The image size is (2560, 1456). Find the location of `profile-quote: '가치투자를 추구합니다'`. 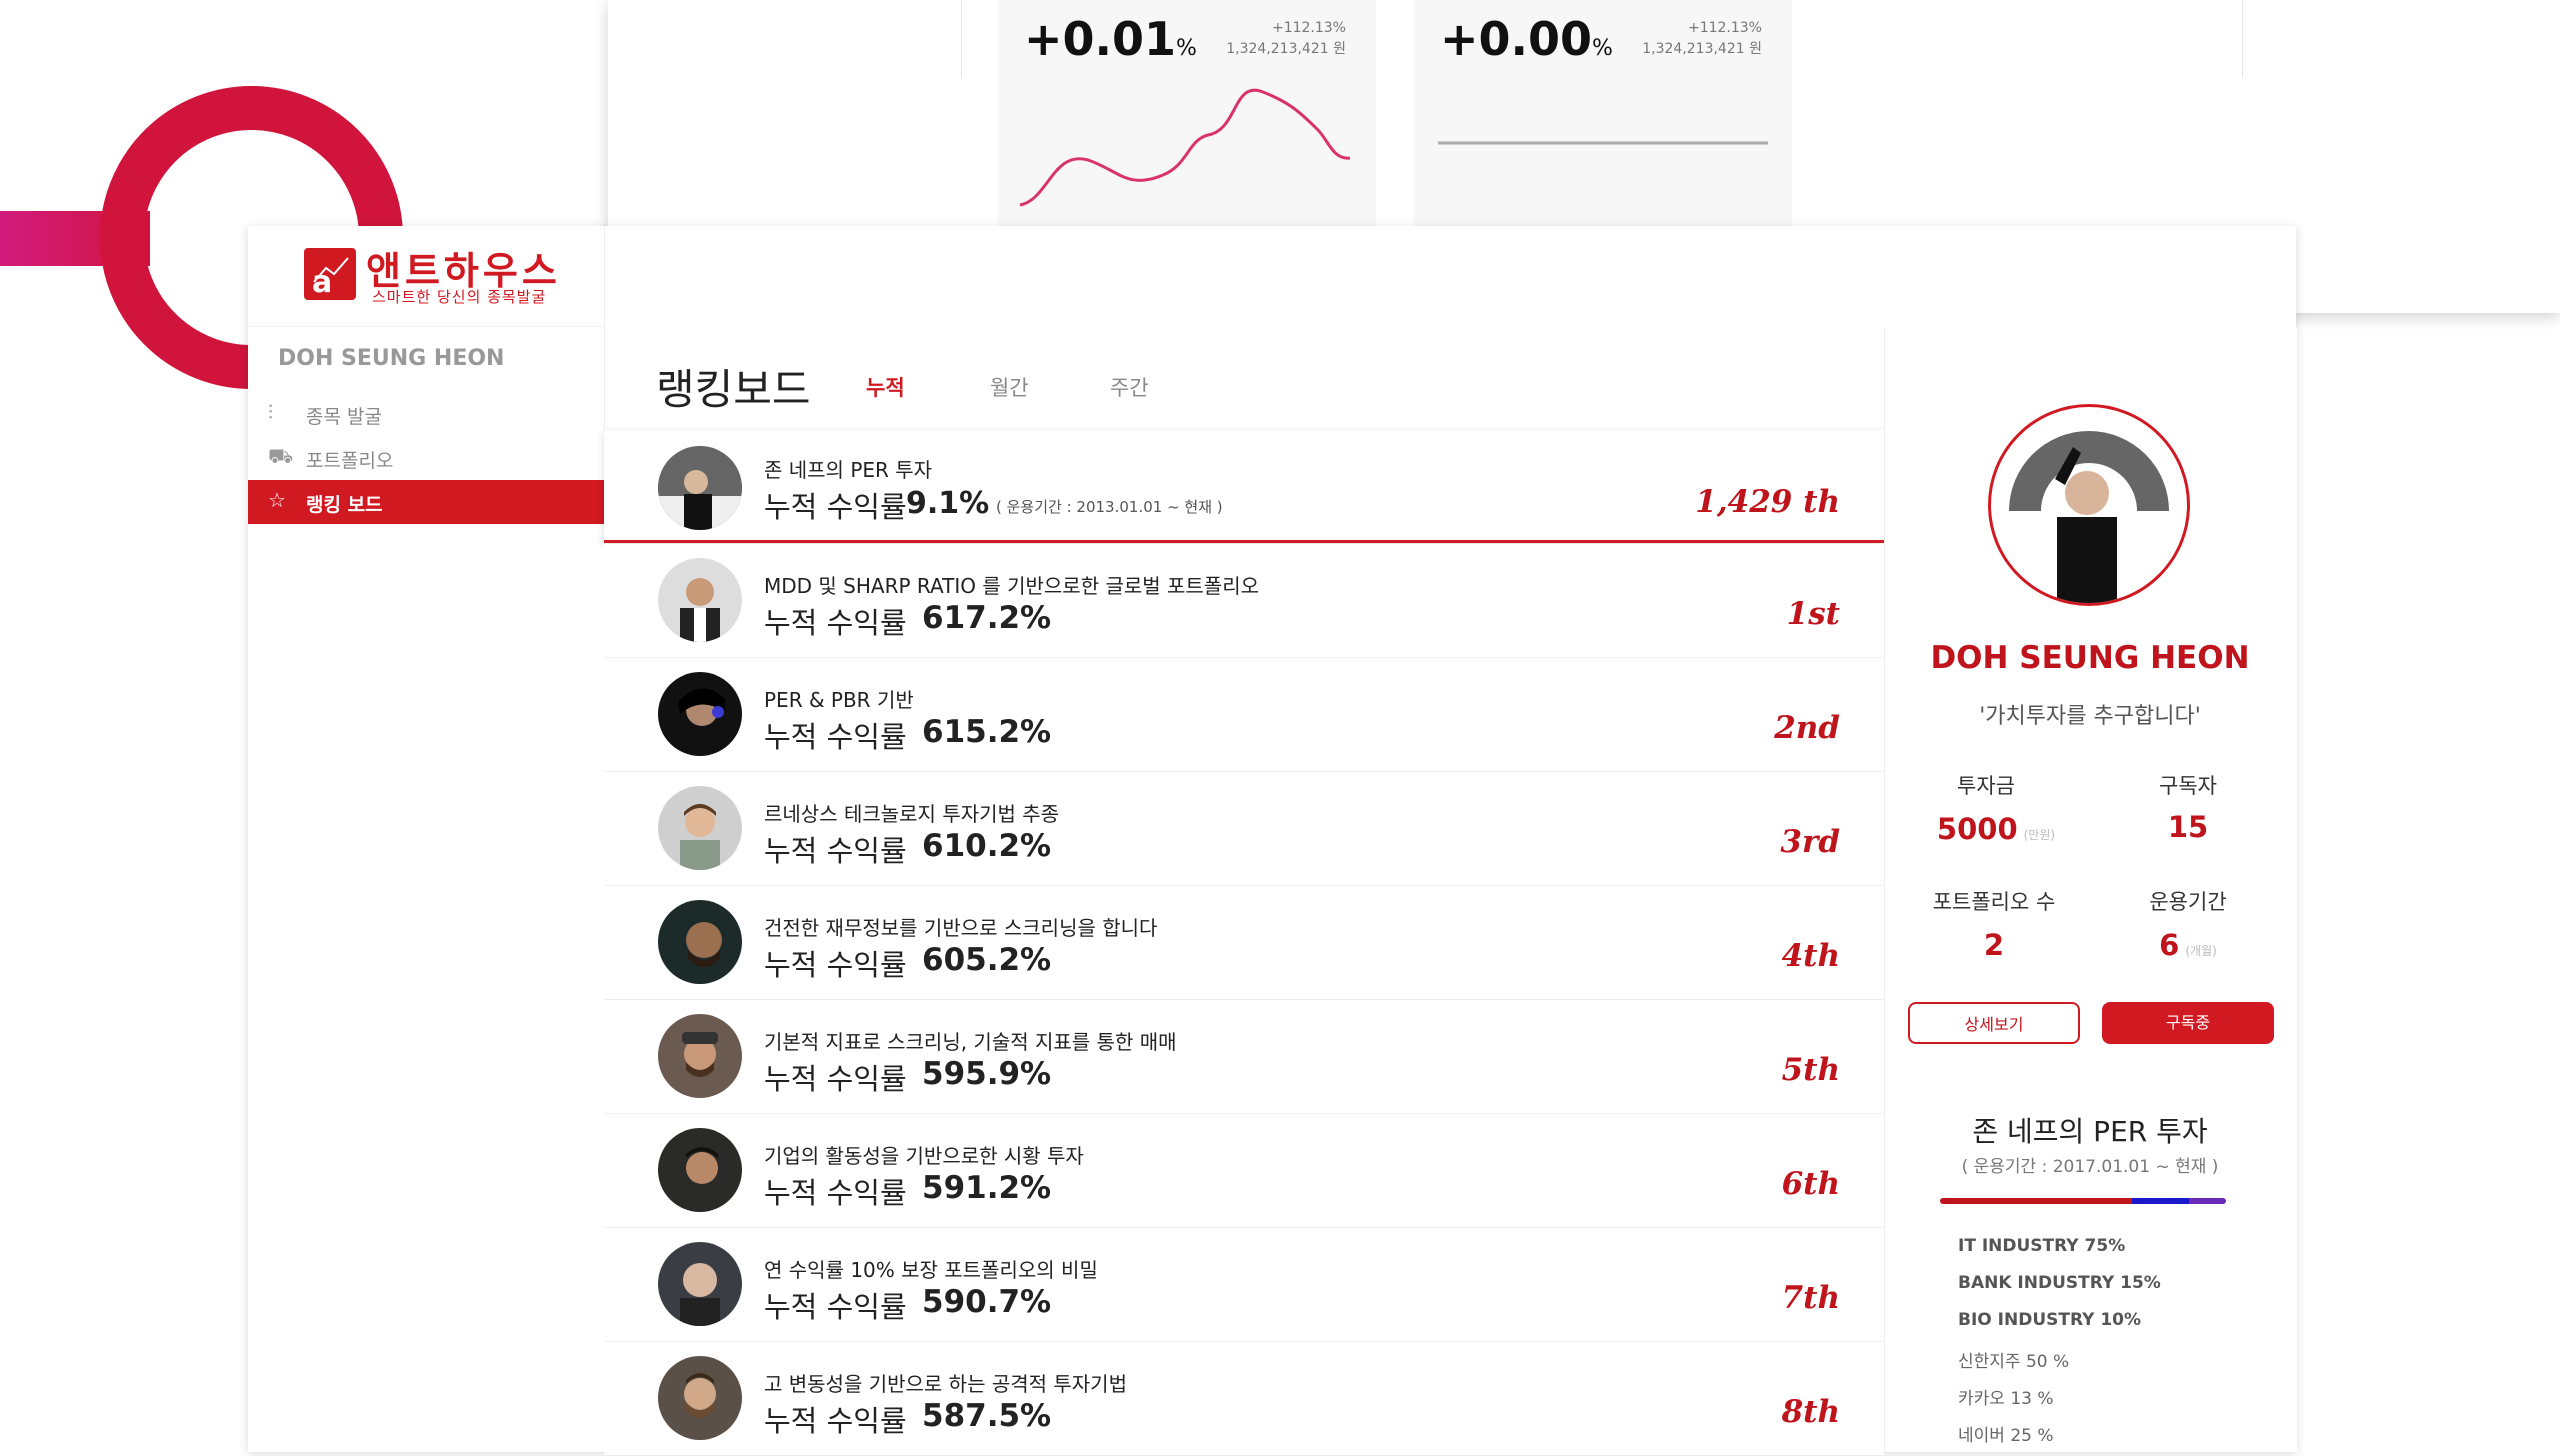

profile-quote: '가치투자를 추구합니다' is located at coordinates (2090, 716).